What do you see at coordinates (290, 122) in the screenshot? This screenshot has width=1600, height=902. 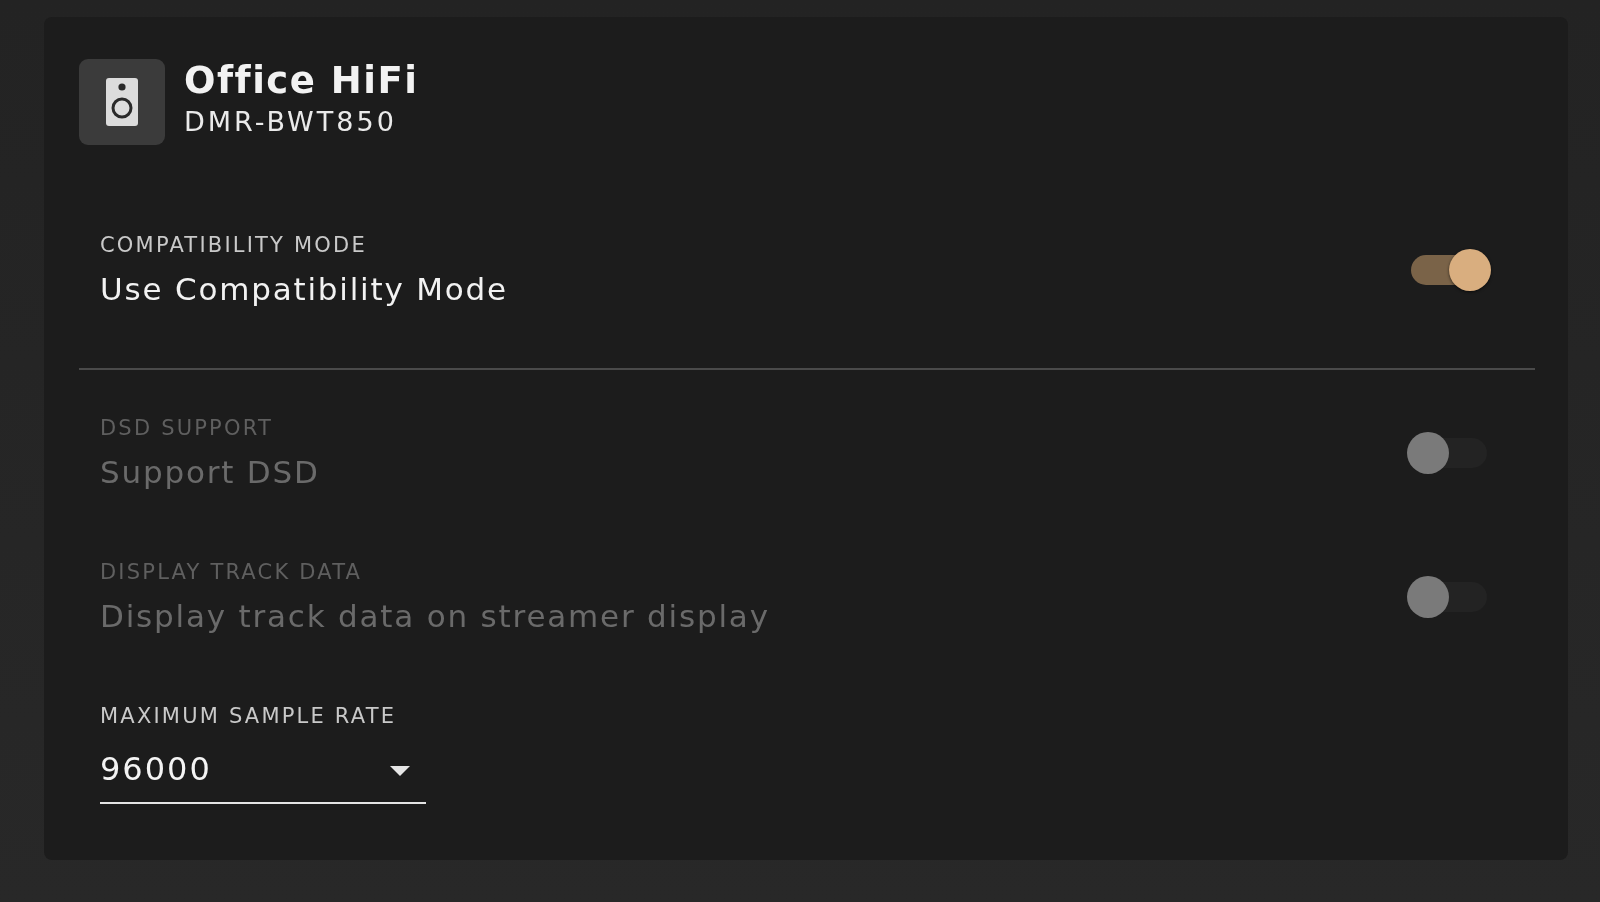 I see `device-model: DMR-BWT850` at bounding box center [290, 122].